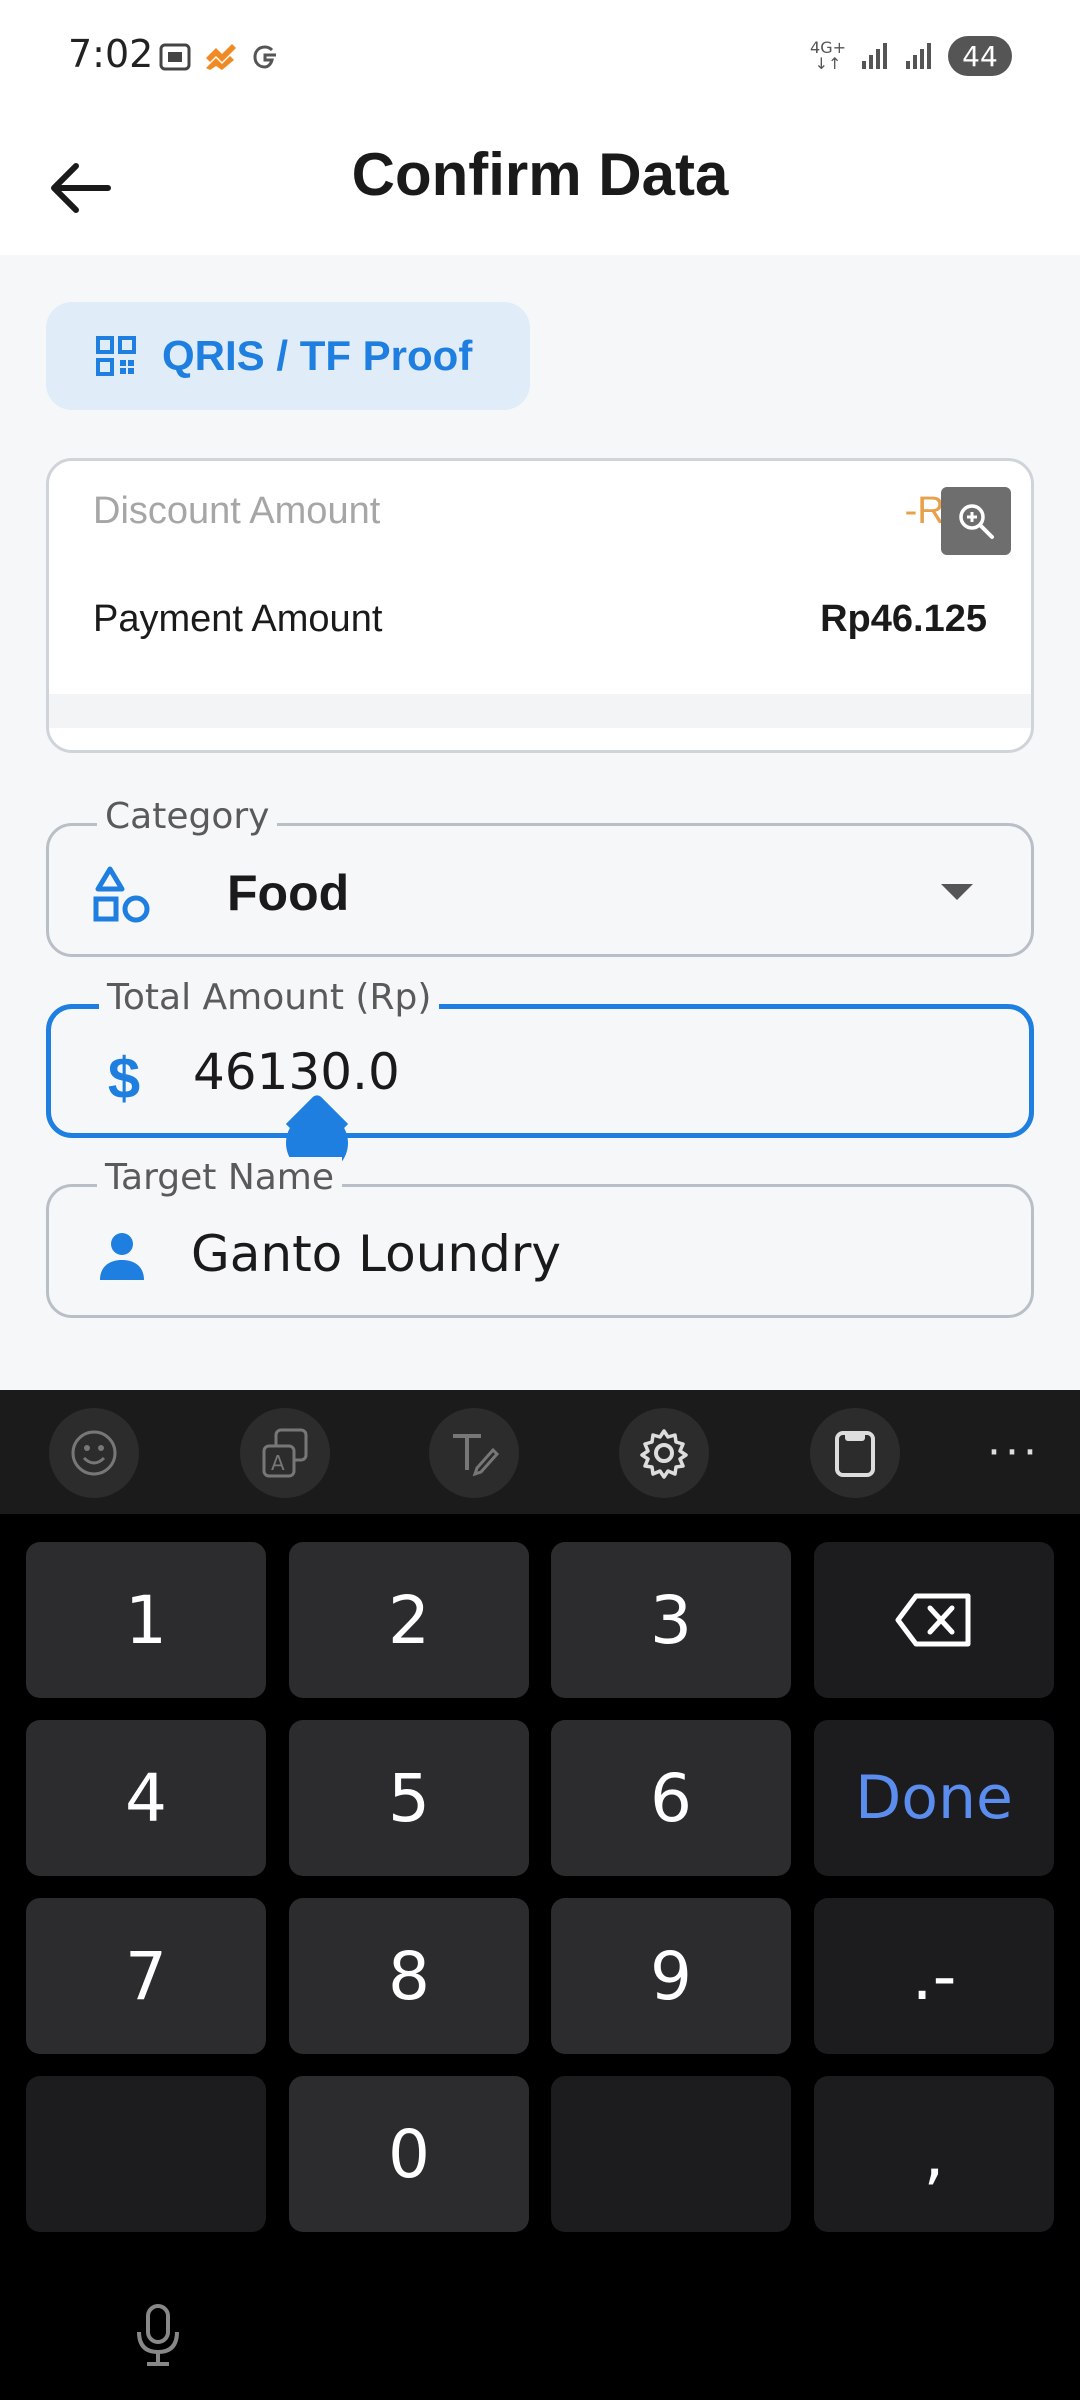 Image resolution: width=1080 pixels, height=2400 pixels. I want to click on clipboard-button, so click(855, 1453).